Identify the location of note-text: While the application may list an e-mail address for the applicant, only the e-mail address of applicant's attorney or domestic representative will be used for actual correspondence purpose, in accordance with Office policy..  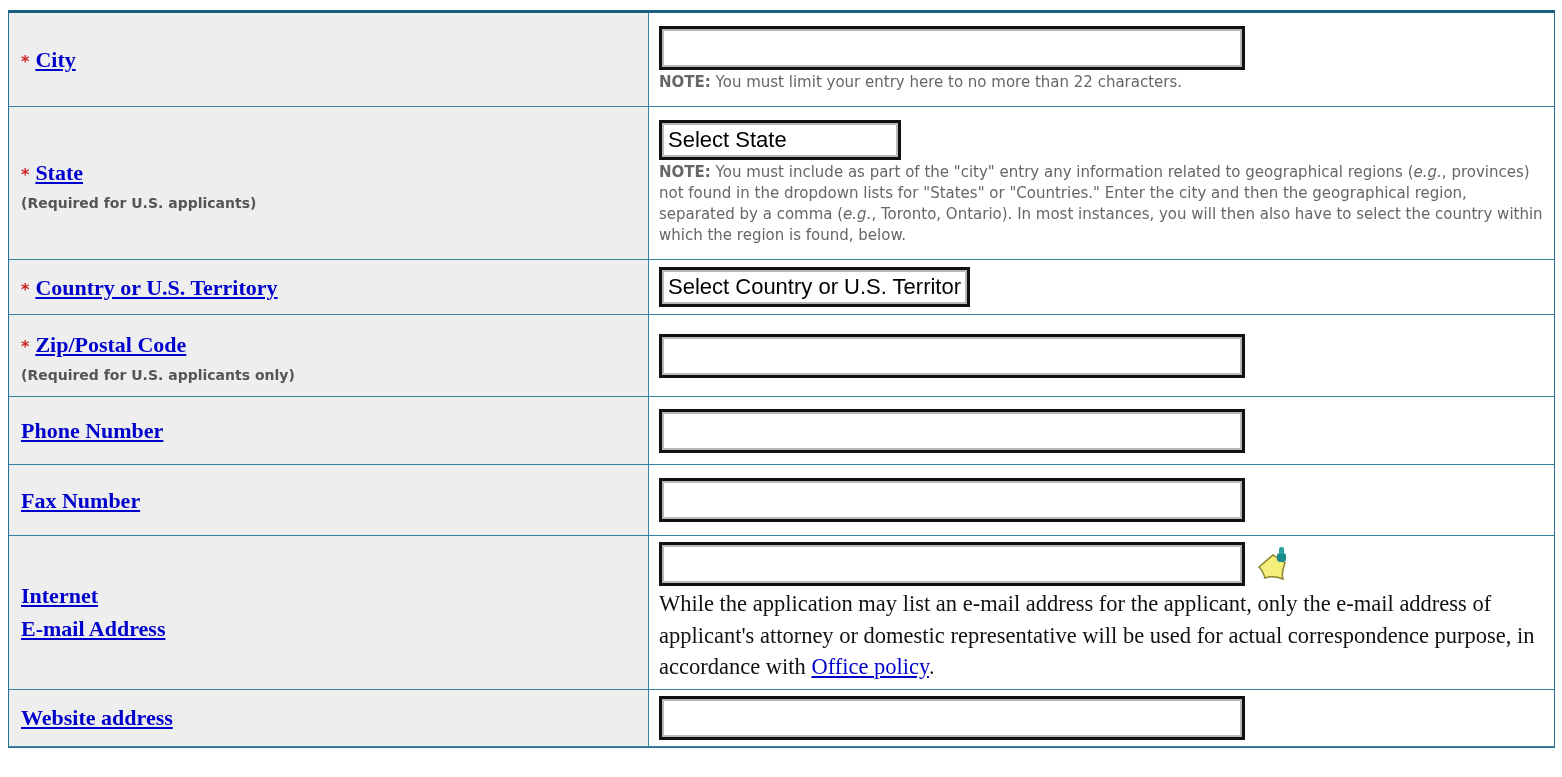
(1097, 635).